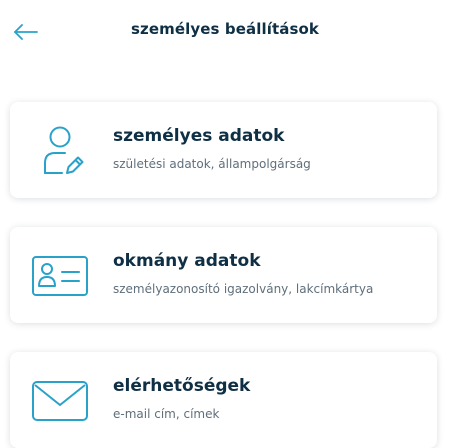 This screenshot has height=448, width=450. What do you see at coordinates (187, 261) in the screenshot?
I see `card-title: okmány adatok` at bounding box center [187, 261].